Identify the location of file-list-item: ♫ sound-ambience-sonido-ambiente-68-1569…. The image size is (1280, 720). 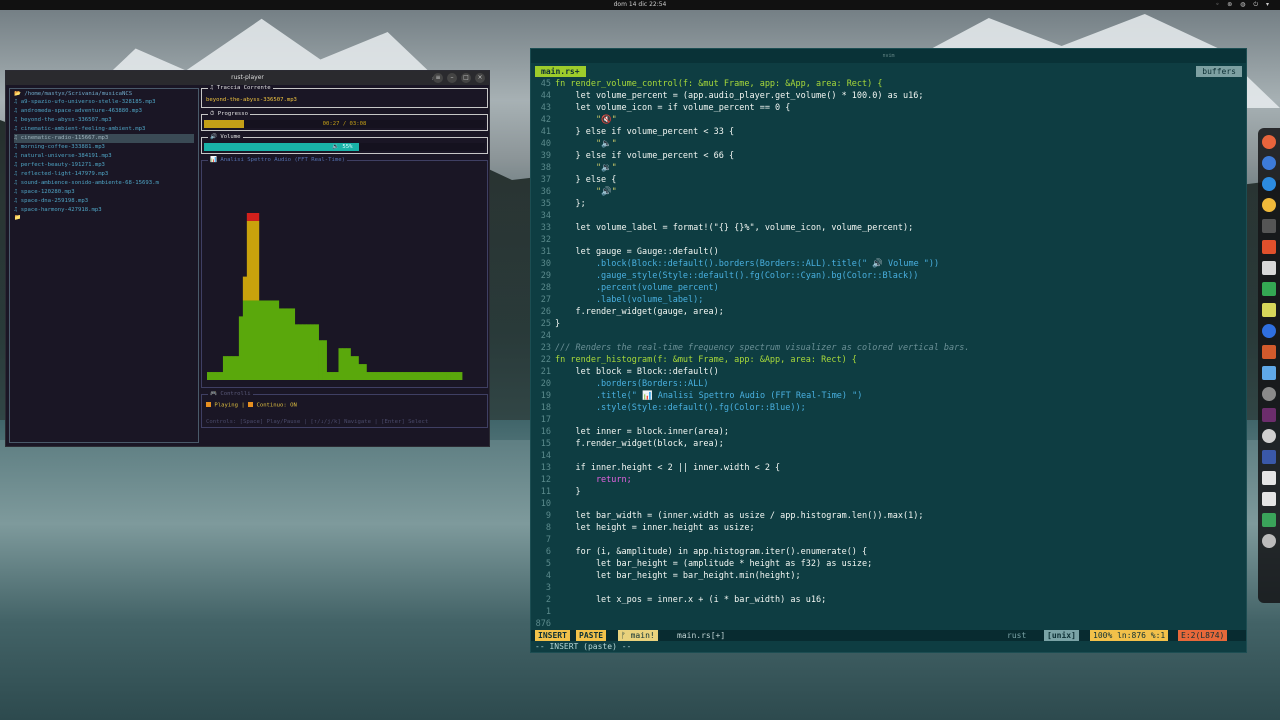
(104, 183).